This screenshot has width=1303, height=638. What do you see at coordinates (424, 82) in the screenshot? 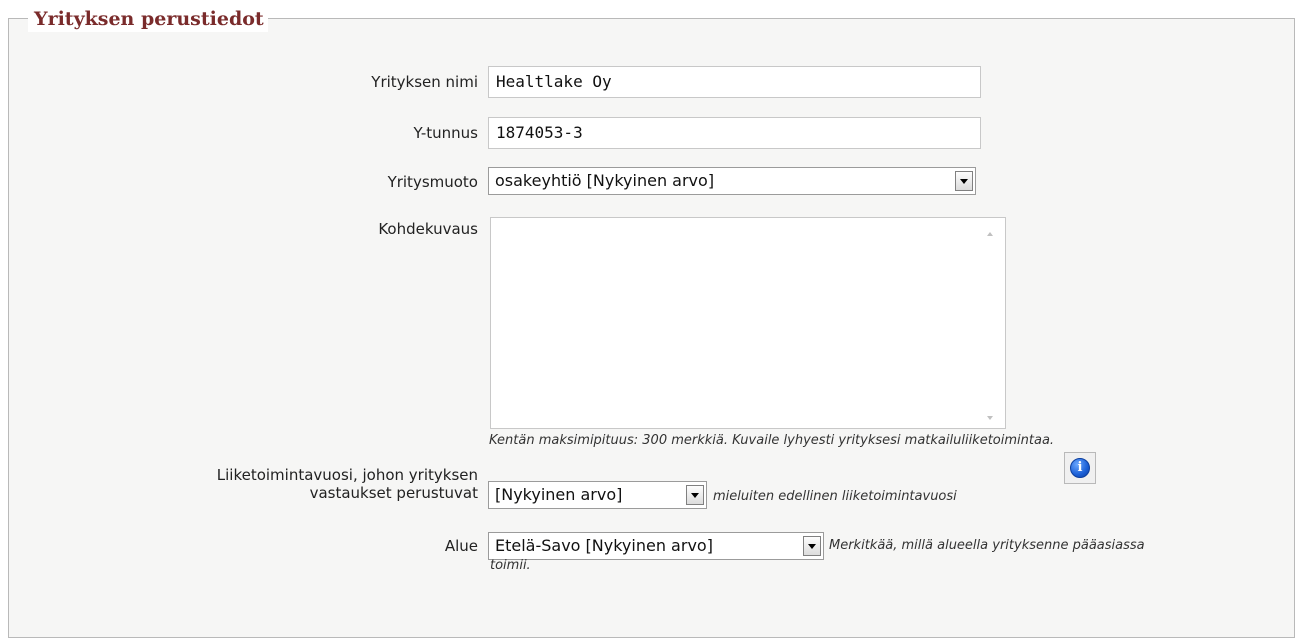
I see `company-name-label: Yrityksen nimi` at bounding box center [424, 82].